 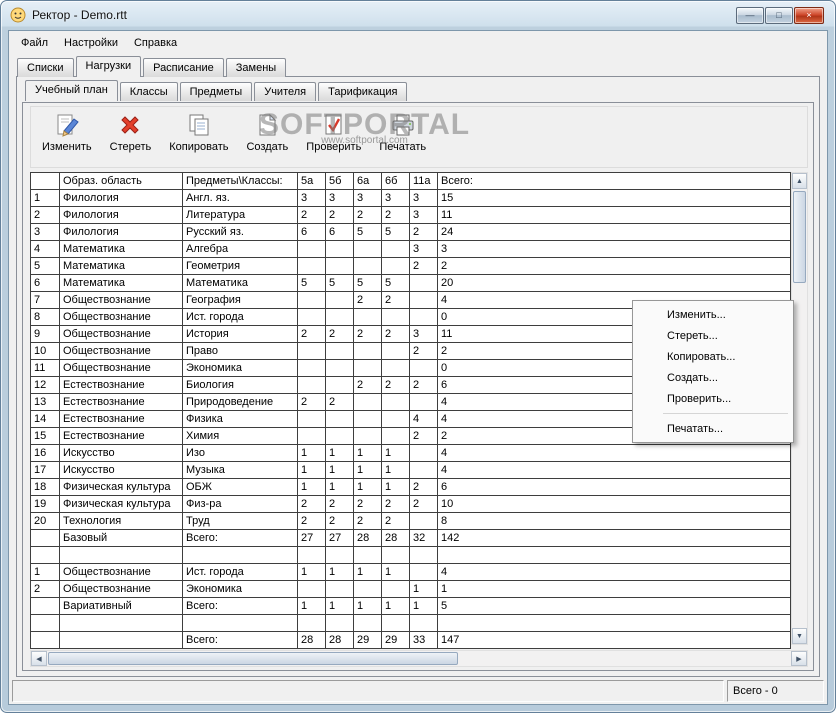 What do you see at coordinates (614, 249) in the screenshot?
I see `total-cell: 3` at bounding box center [614, 249].